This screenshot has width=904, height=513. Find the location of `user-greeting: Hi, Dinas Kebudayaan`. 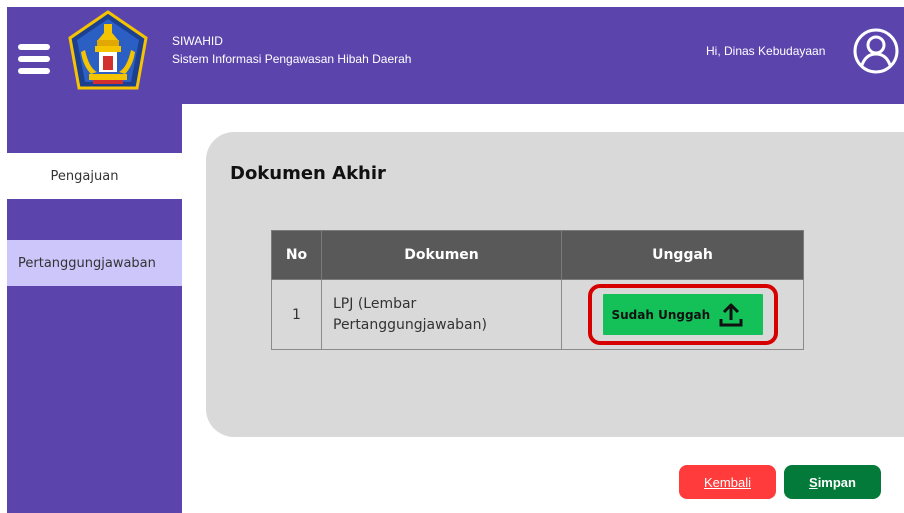

user-greeting: Hi, Dinas Kebudayaan is located at coordinates (766, 51).